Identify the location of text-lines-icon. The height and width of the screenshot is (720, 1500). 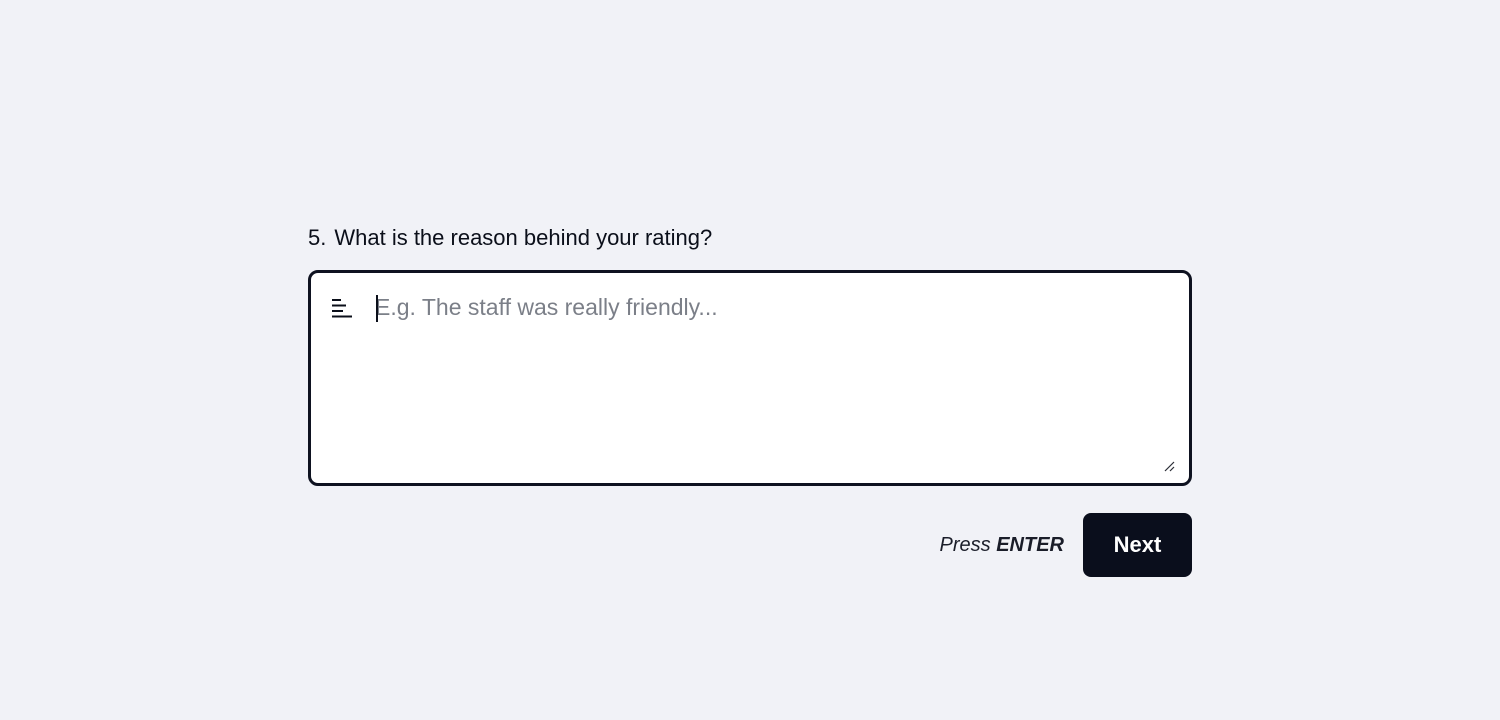
(342, 308).